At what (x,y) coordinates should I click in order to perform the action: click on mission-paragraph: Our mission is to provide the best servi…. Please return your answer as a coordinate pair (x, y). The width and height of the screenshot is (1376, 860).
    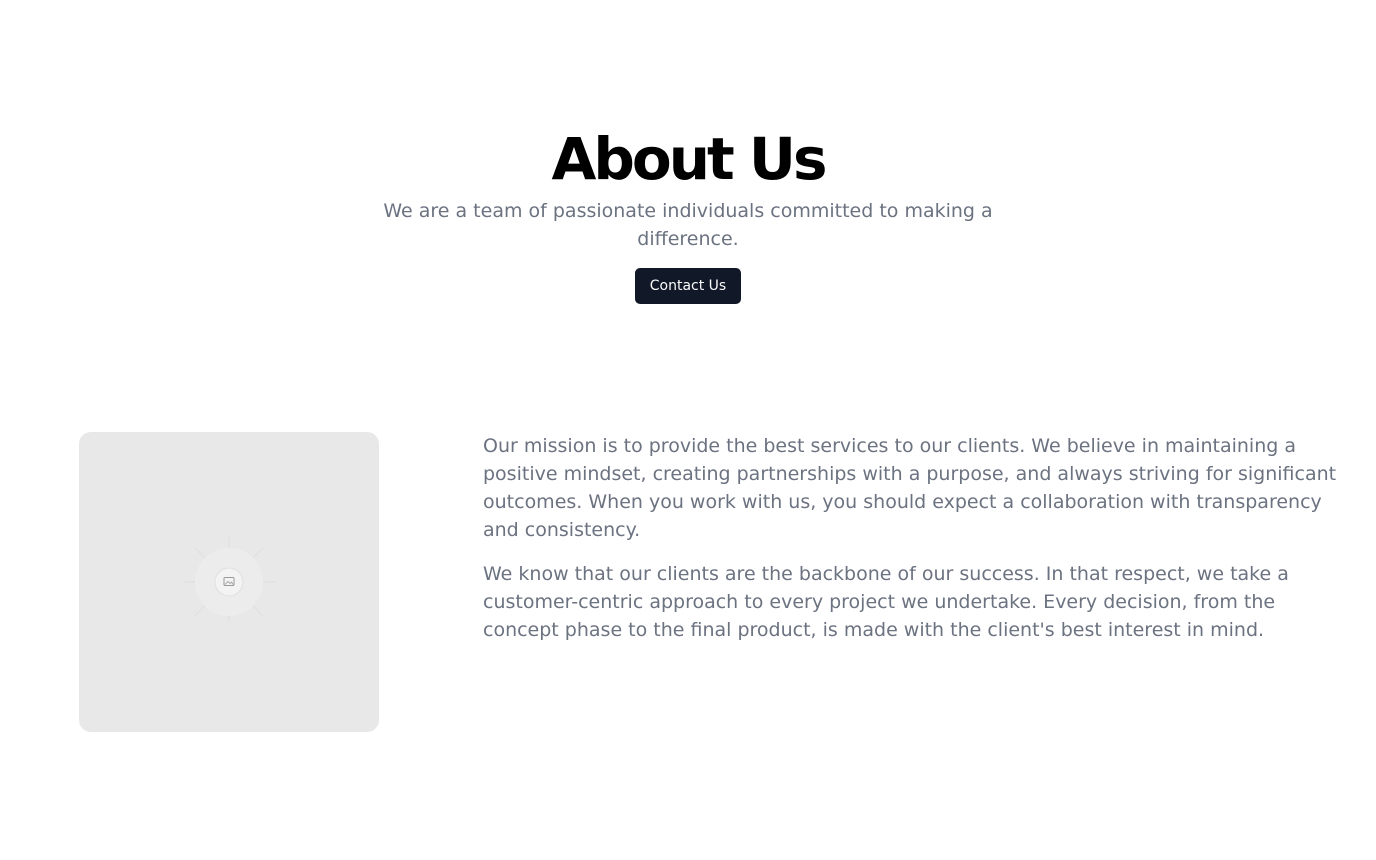
    Looking at the image, I should click on (910, 488).